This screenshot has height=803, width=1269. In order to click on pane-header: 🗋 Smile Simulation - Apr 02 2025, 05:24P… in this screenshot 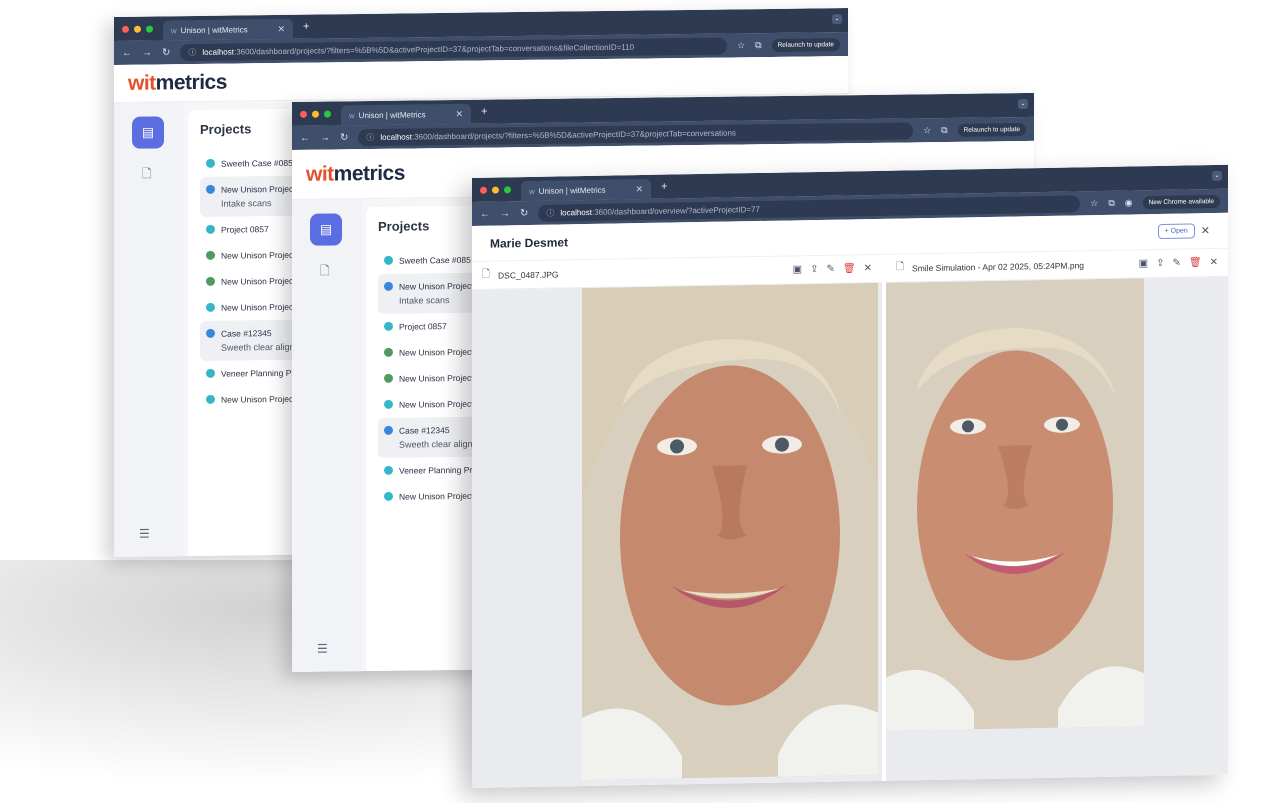, I will do `click(1057, 265)`.